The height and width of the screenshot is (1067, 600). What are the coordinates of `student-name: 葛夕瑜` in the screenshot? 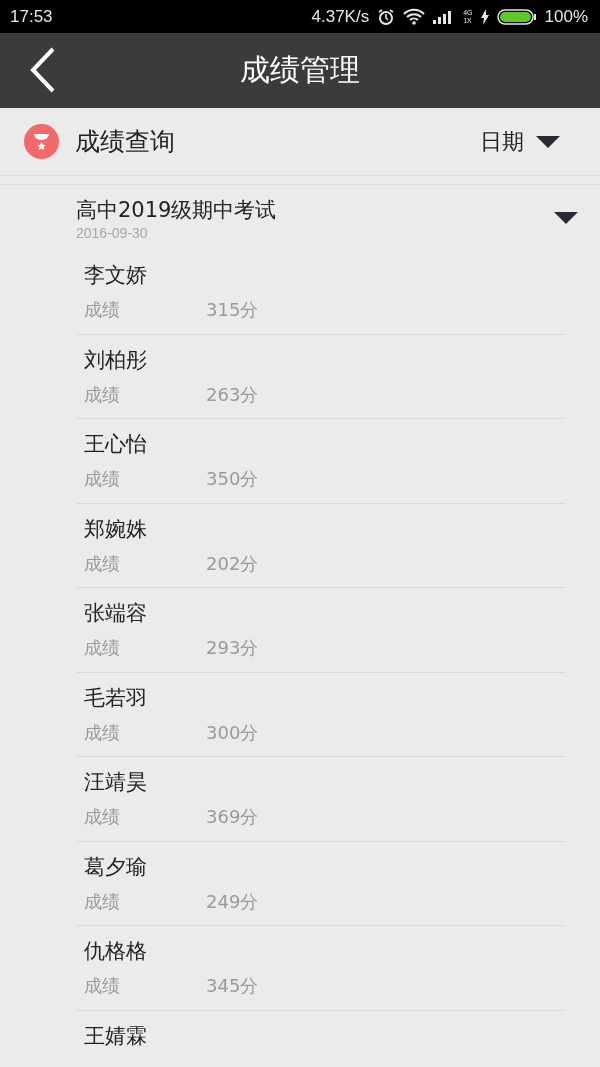 It's located at (115, 867).